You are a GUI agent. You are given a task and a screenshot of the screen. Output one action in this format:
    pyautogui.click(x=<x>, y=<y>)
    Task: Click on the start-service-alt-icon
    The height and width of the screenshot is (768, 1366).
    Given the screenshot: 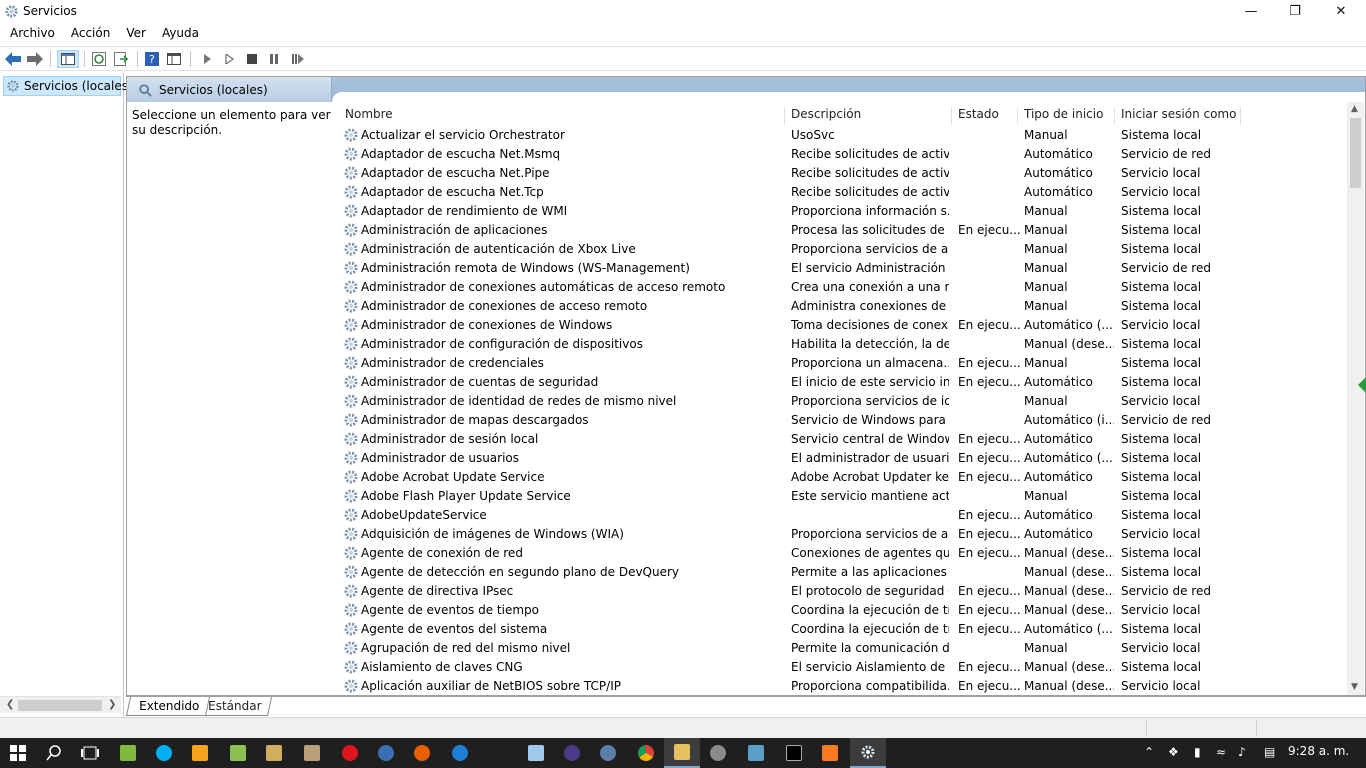 What is the action you would take?
    pyautogui.click(x=229, y=59)
    